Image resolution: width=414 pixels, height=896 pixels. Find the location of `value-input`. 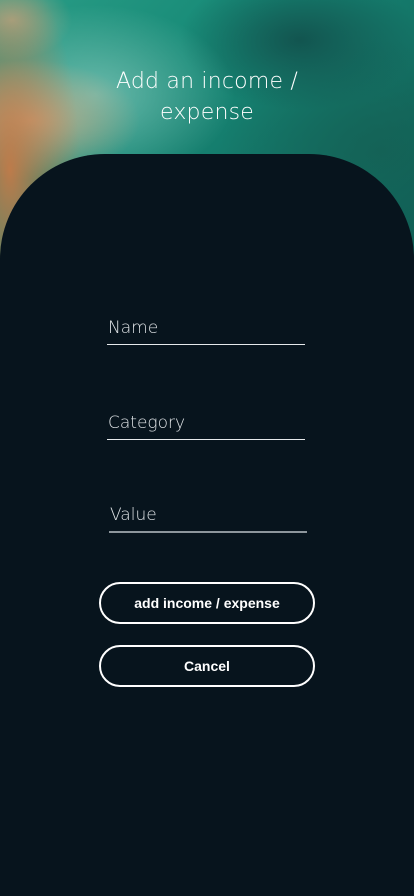

value-input is located at coordinates (208, 515).